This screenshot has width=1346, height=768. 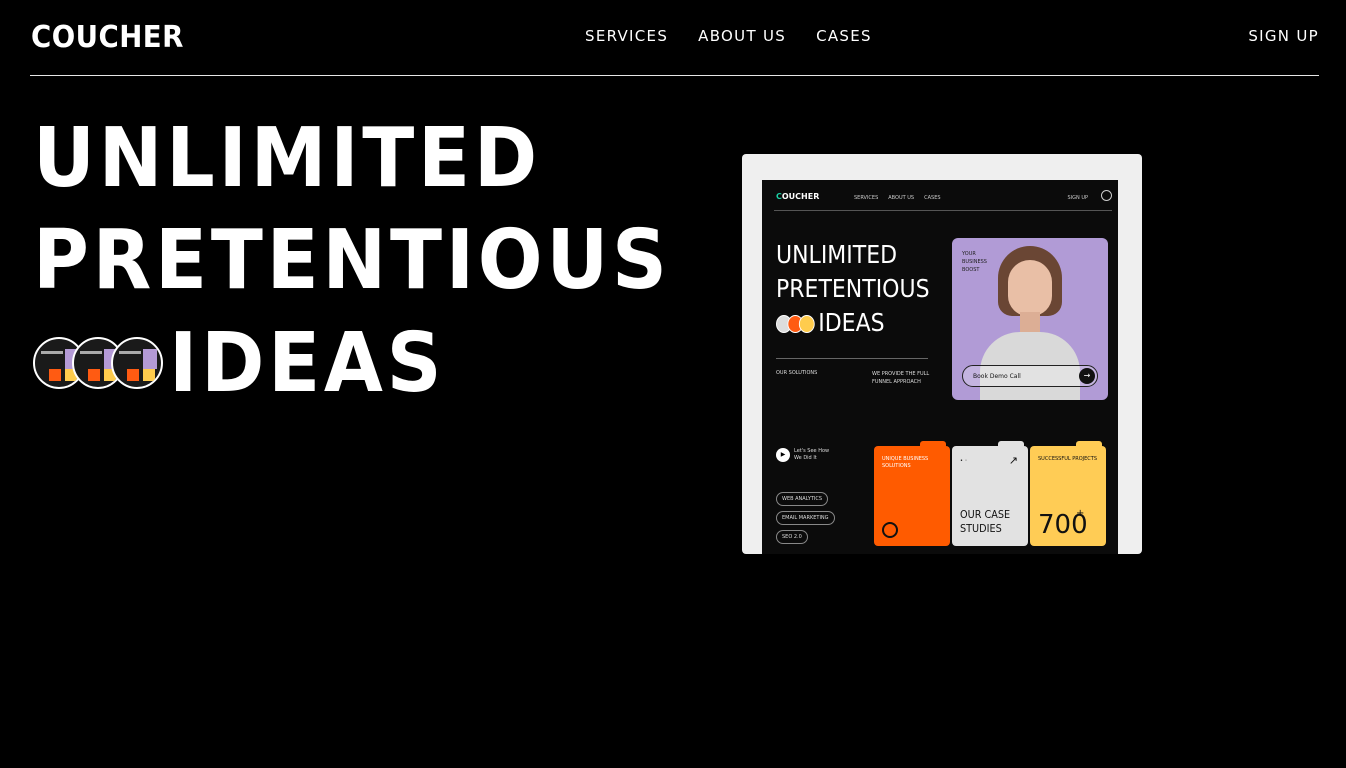 I want to click on preview-card-projects: SUCCESSFUL PROJECTS 700 +, so click(x=1068, y=493).